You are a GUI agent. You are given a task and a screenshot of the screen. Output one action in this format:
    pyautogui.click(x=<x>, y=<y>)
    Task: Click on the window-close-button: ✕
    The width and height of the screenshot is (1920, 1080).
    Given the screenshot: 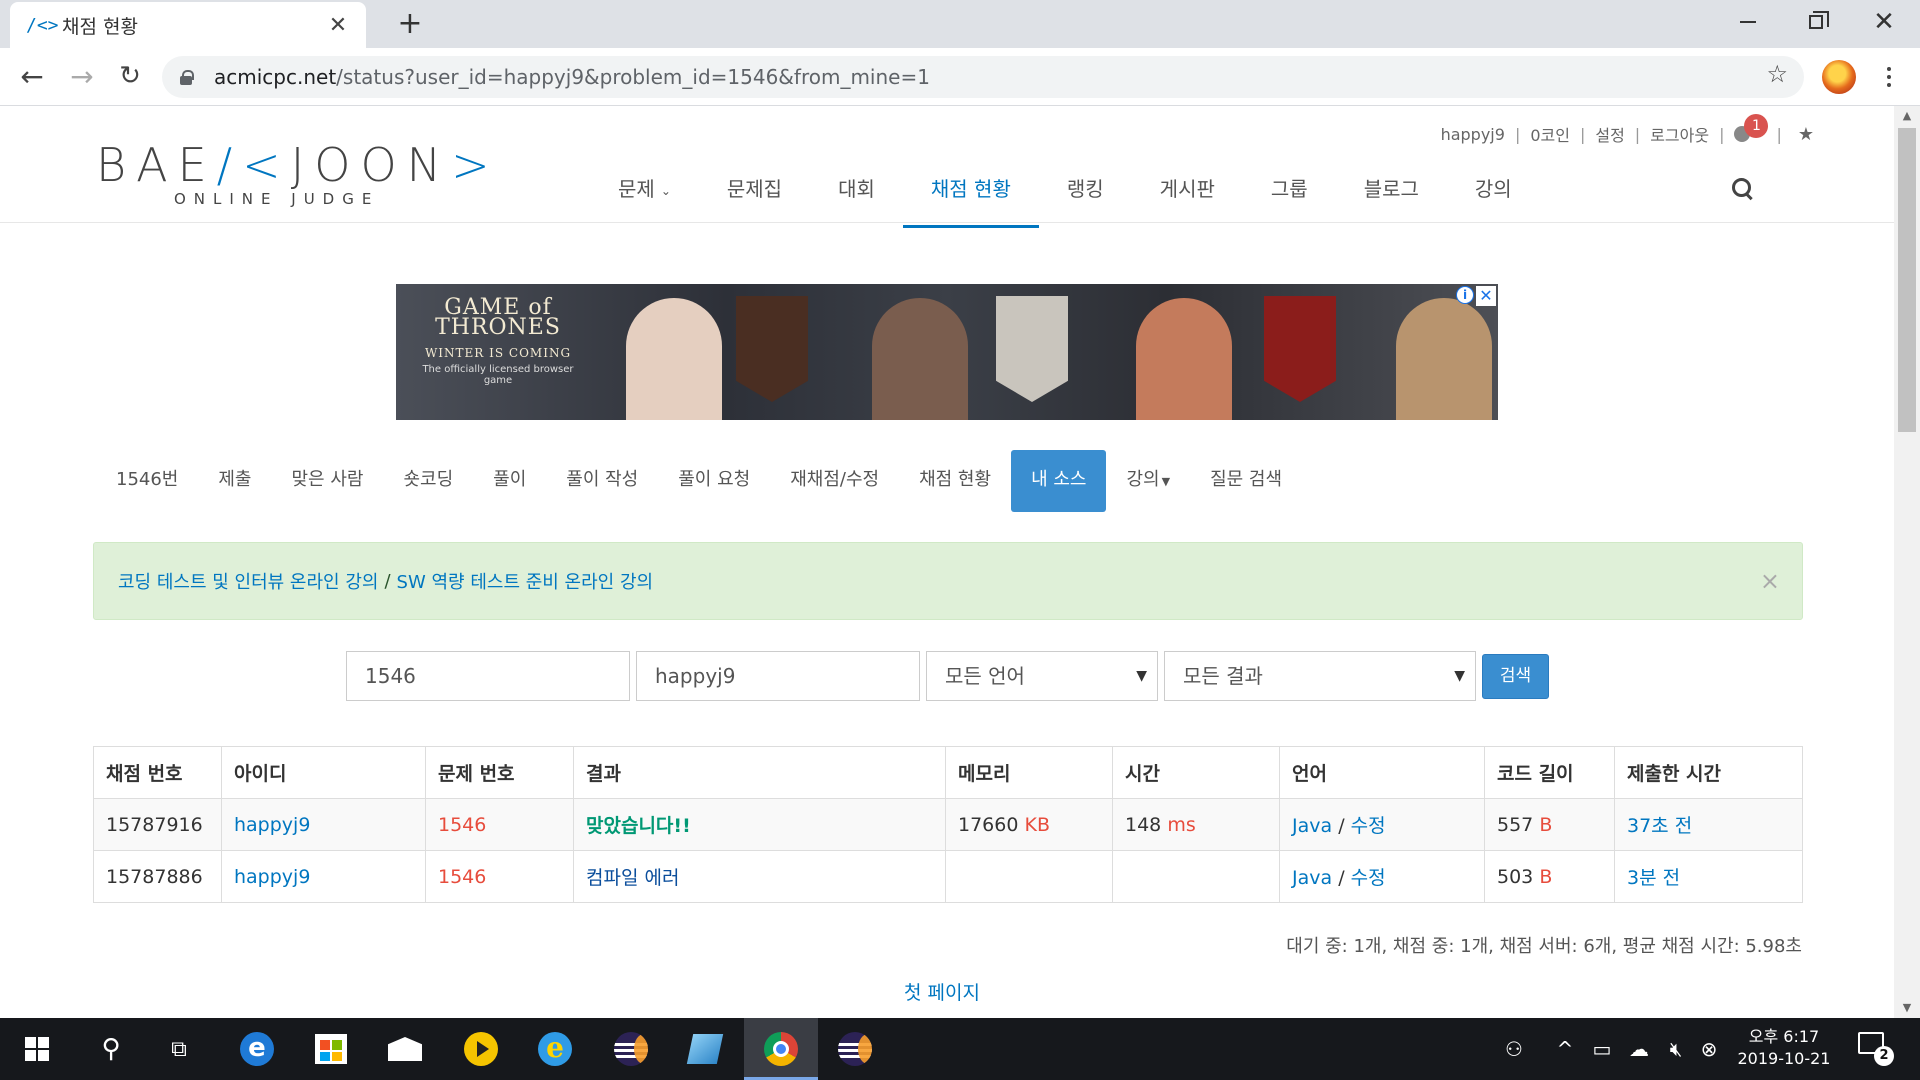 What is the action you would take?
    pyautogui.click(x=1884, y=22)
    